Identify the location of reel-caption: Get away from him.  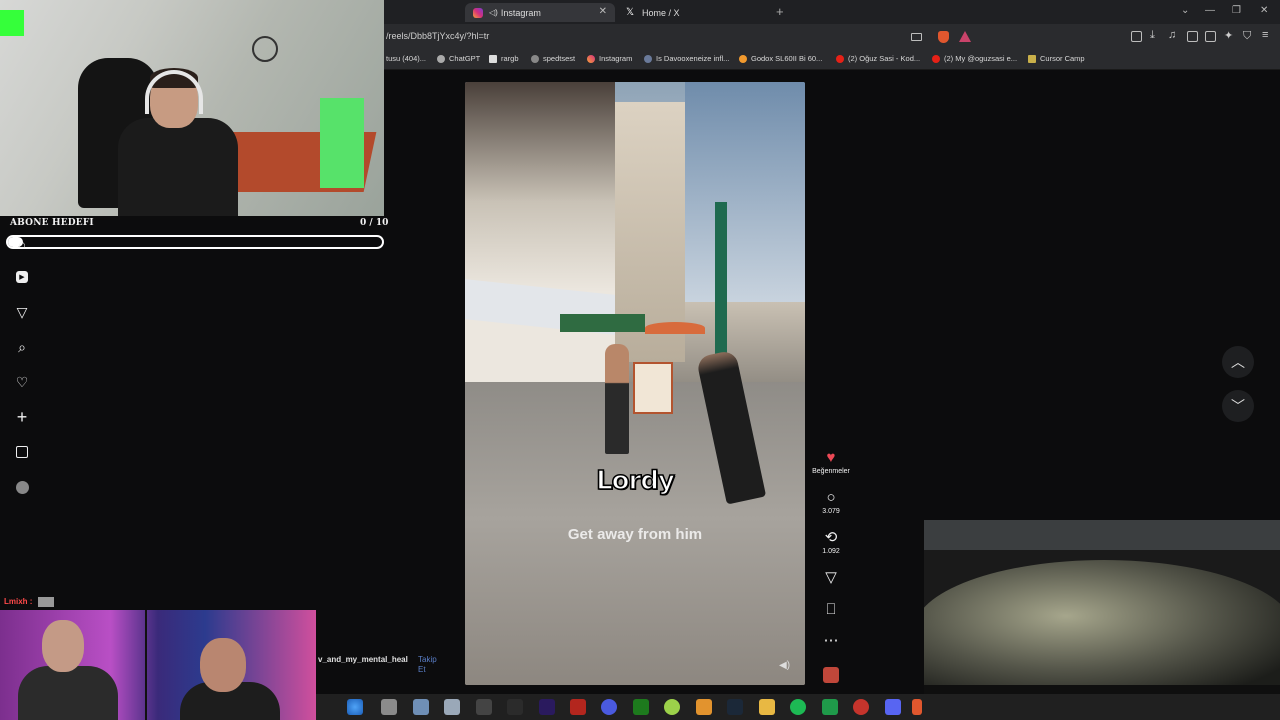
(635, 534).